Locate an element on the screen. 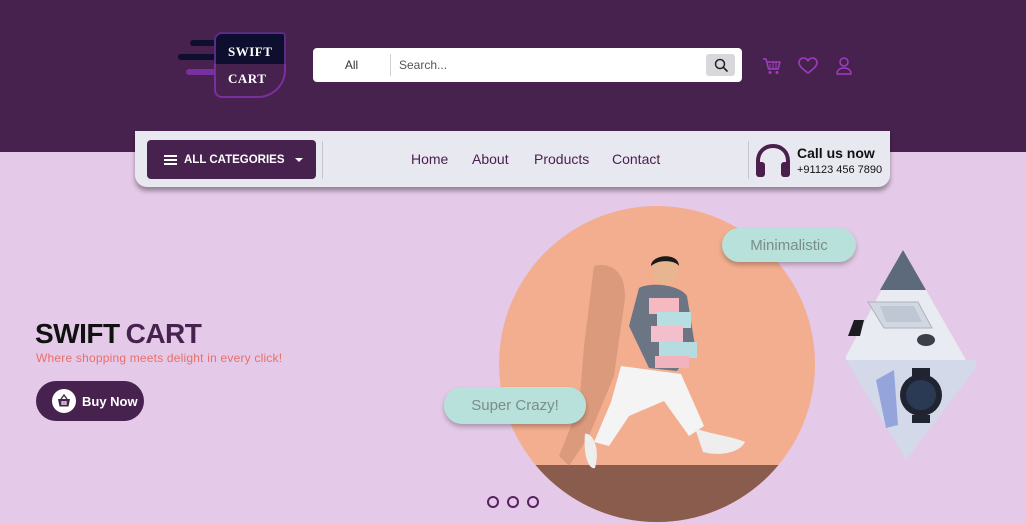  logo: SWIFT CART is located at coordinates (232, 65).